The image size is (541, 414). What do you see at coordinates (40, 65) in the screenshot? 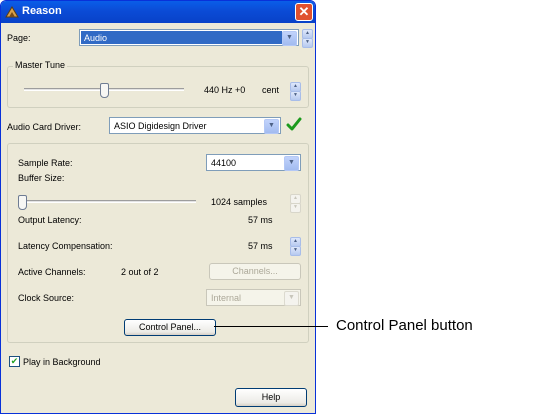
I see `master-tune-legend: Master Tune` at bounding box center [40, 65].